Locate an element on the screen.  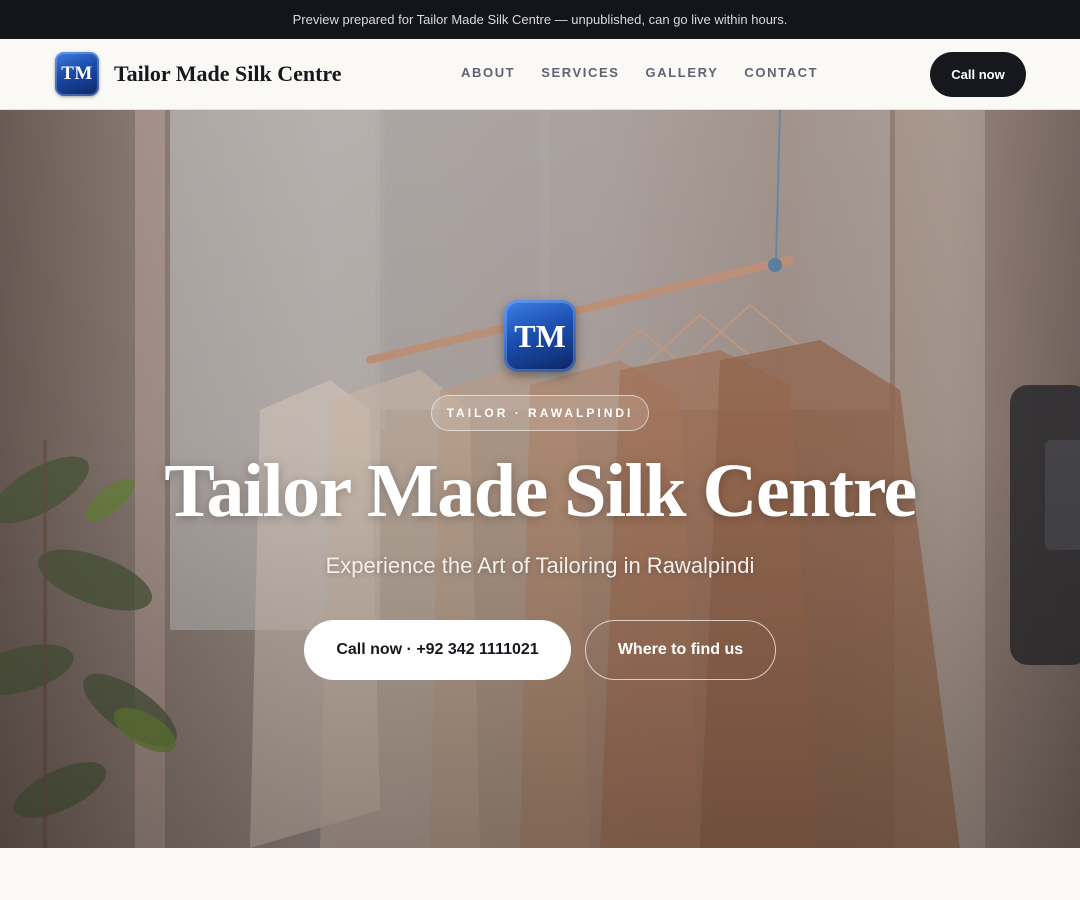
nav-about: ABOUT is located at coordinates (488, 72).